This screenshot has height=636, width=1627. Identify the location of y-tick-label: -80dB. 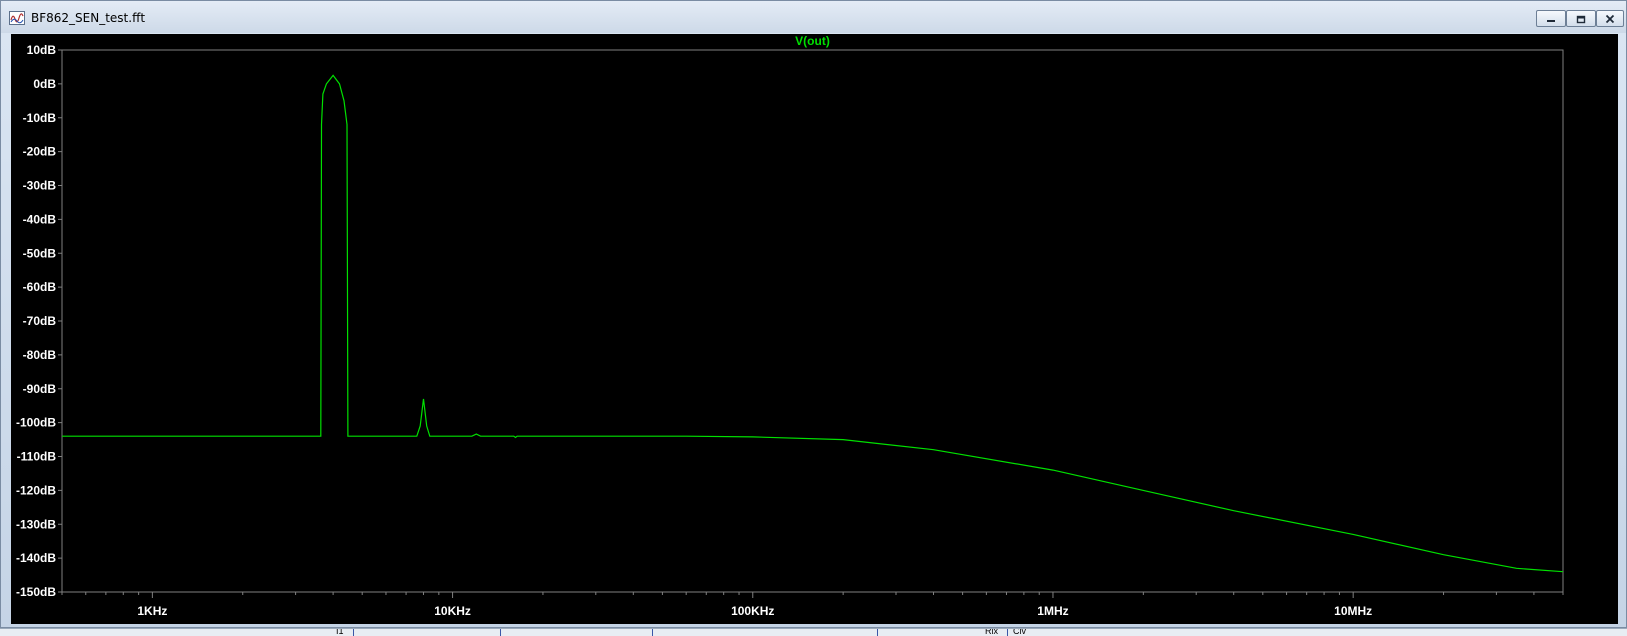
(40, 355).